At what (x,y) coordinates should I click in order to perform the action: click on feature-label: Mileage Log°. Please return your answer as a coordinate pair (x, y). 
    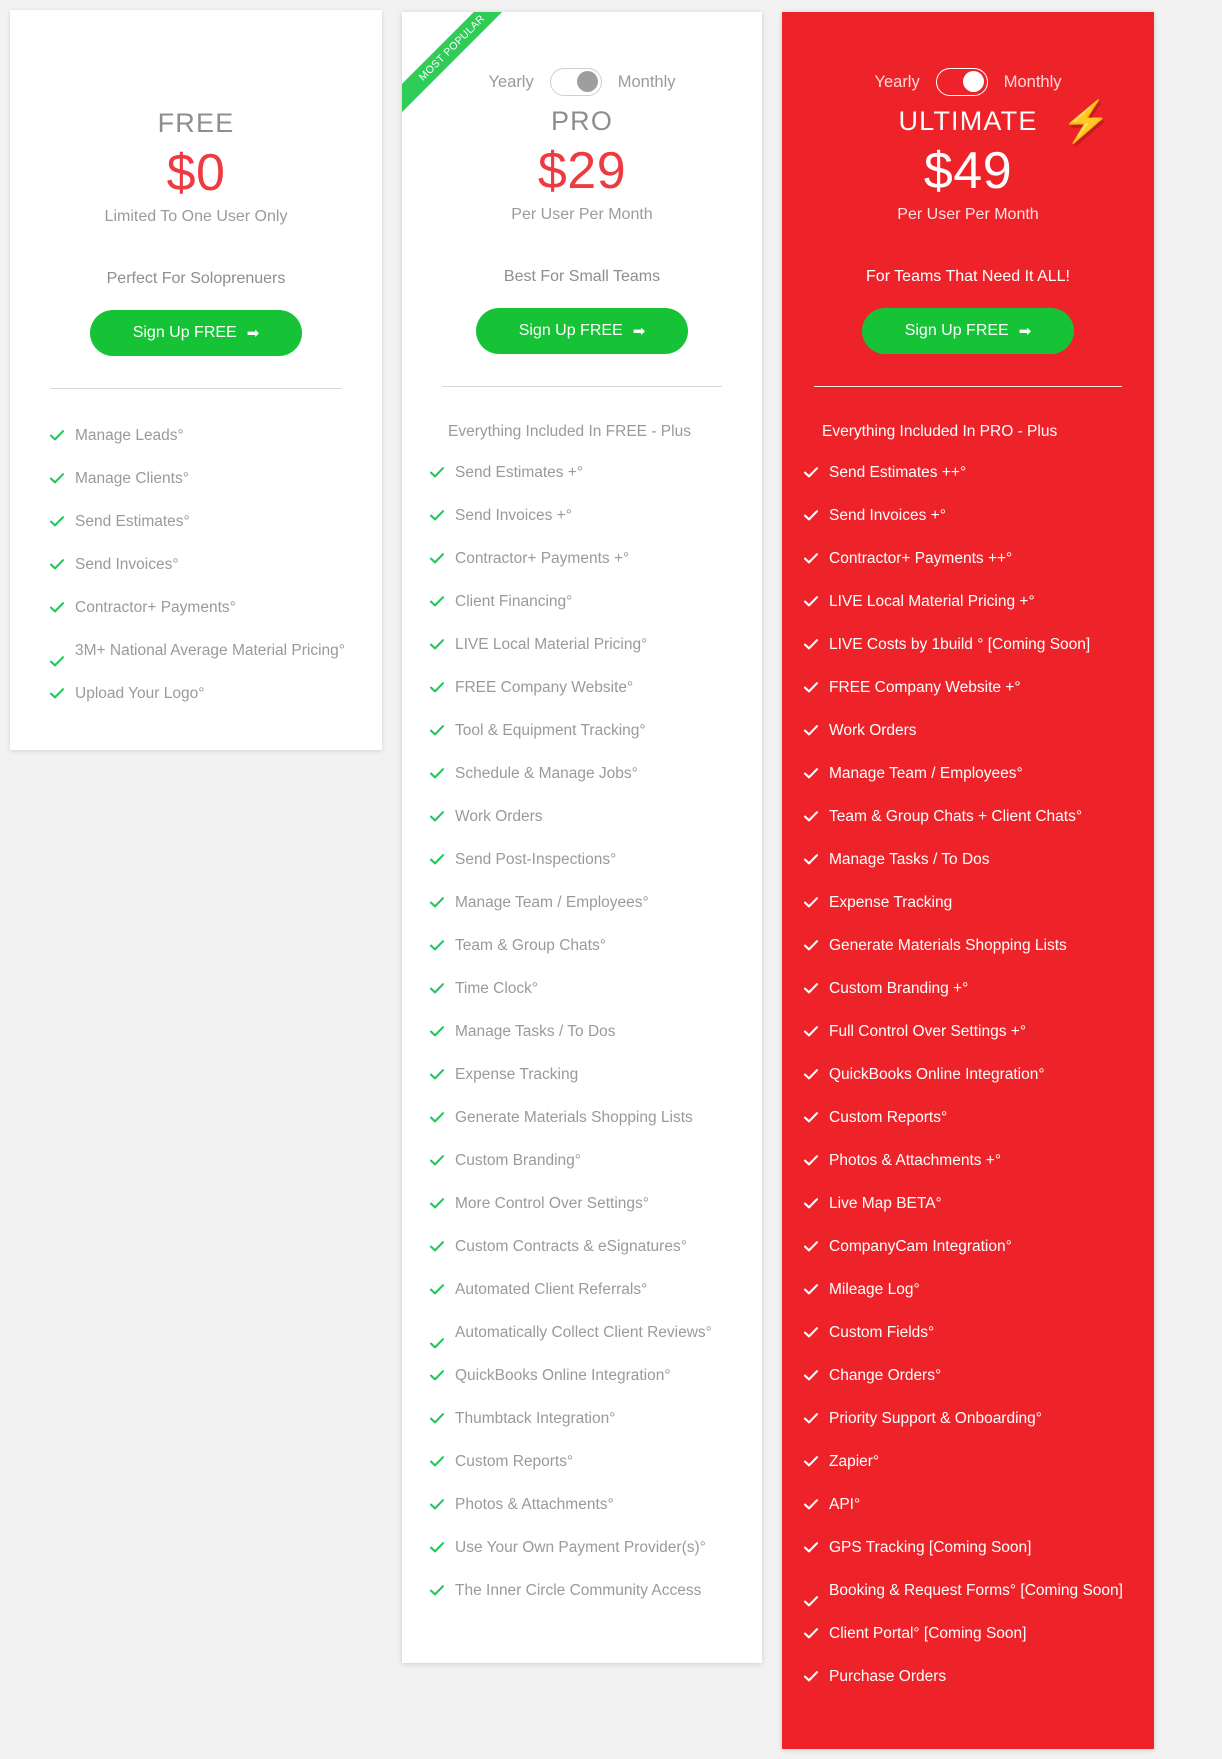
    Looking at the image, I should click on (874, 1289).